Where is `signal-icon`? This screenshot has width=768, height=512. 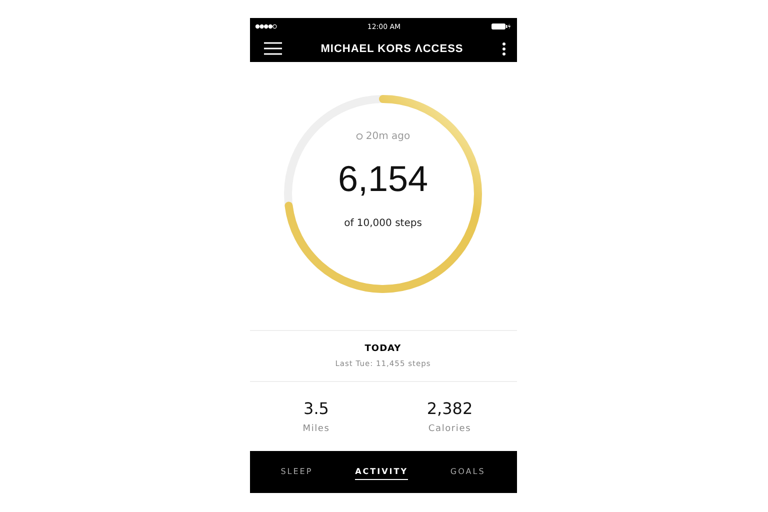 signal-icon is located at coordinates (265, 26).